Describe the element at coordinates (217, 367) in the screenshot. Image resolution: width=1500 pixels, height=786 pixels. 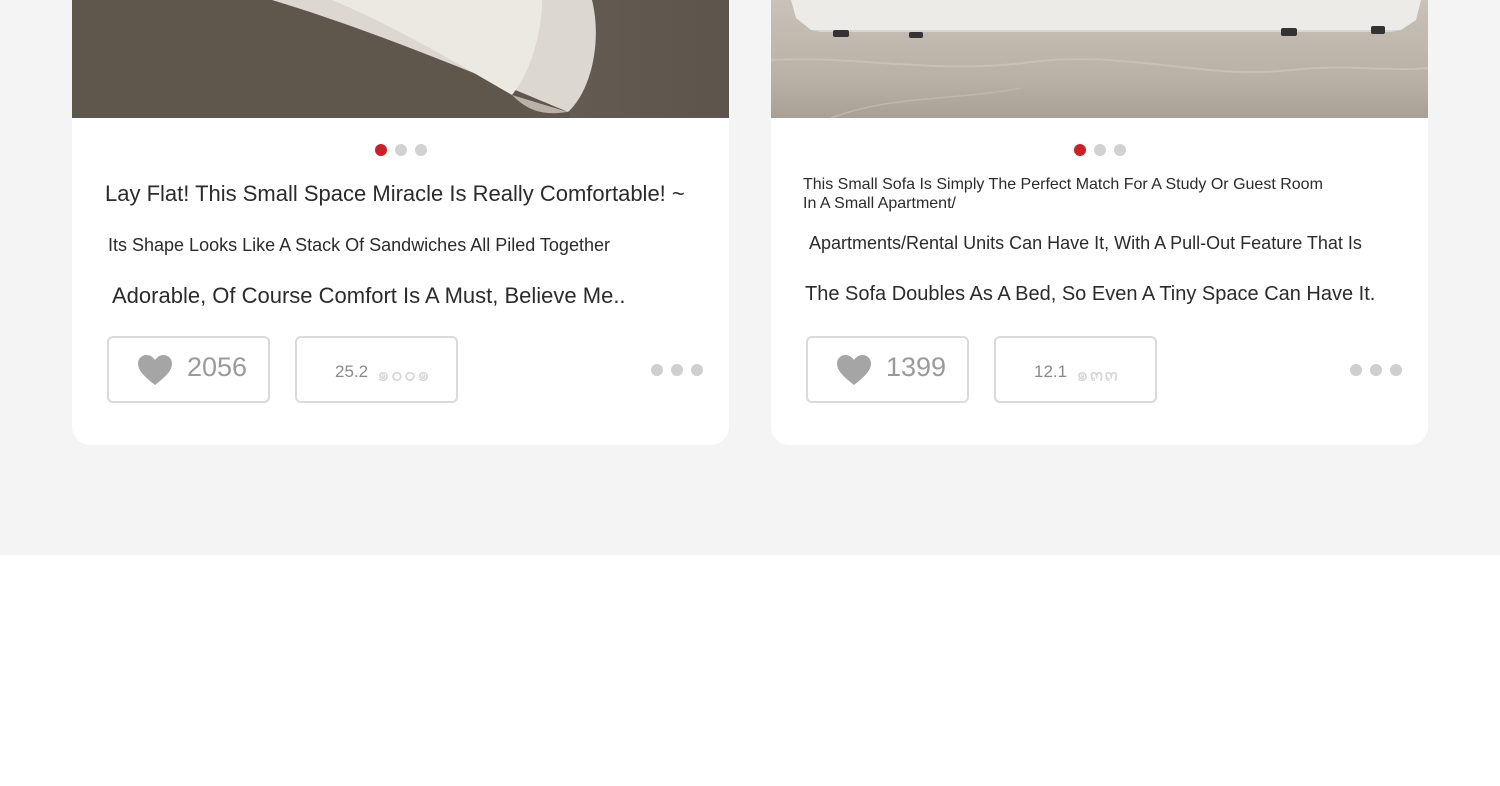
I see `like-count: 2056` at that location.